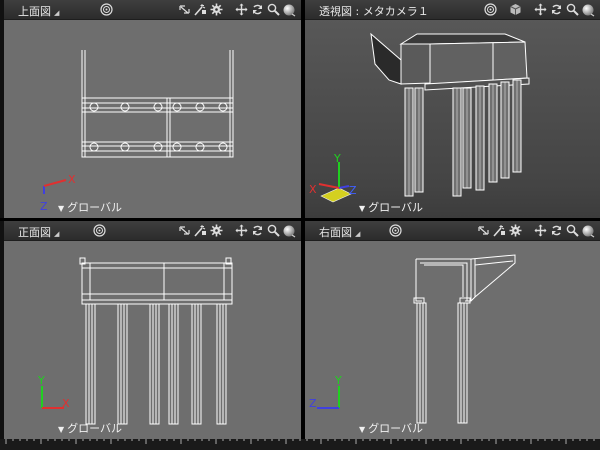 This screenshot has height=450, width=600. Describe the element at coordinates (156, 341) in the screenshot. I see `front-view-wireframe` at that location.